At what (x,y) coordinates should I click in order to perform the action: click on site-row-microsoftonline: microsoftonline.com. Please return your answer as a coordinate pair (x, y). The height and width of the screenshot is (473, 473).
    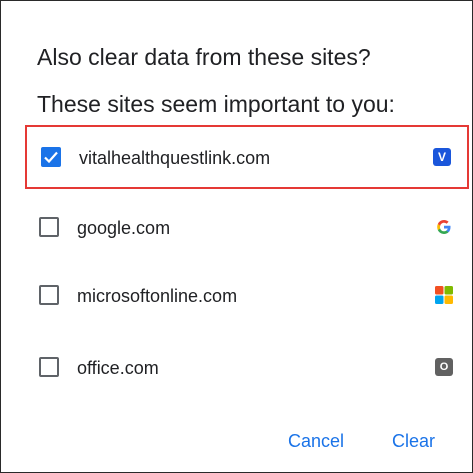
    Looking at the image, I should click on (247, 297).